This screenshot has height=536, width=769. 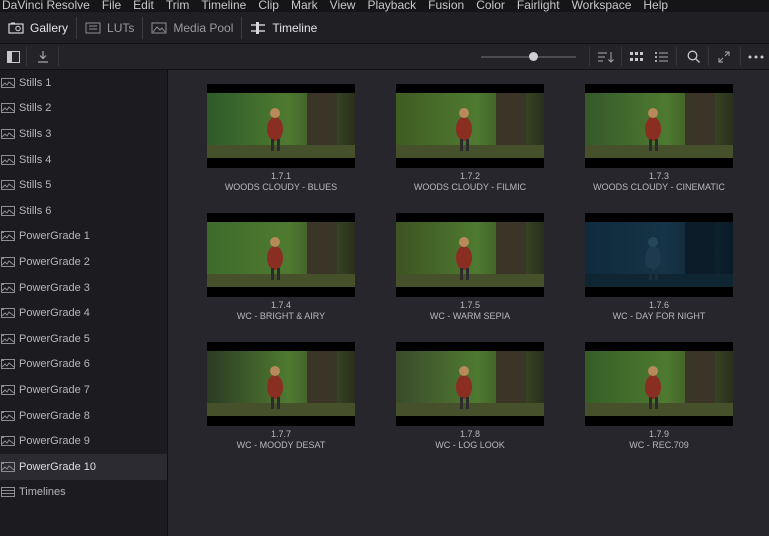 What do you see at coordinates (490, 5) in the screenshot?
I see `menu-item: Color` at bounding box center [490, 5].